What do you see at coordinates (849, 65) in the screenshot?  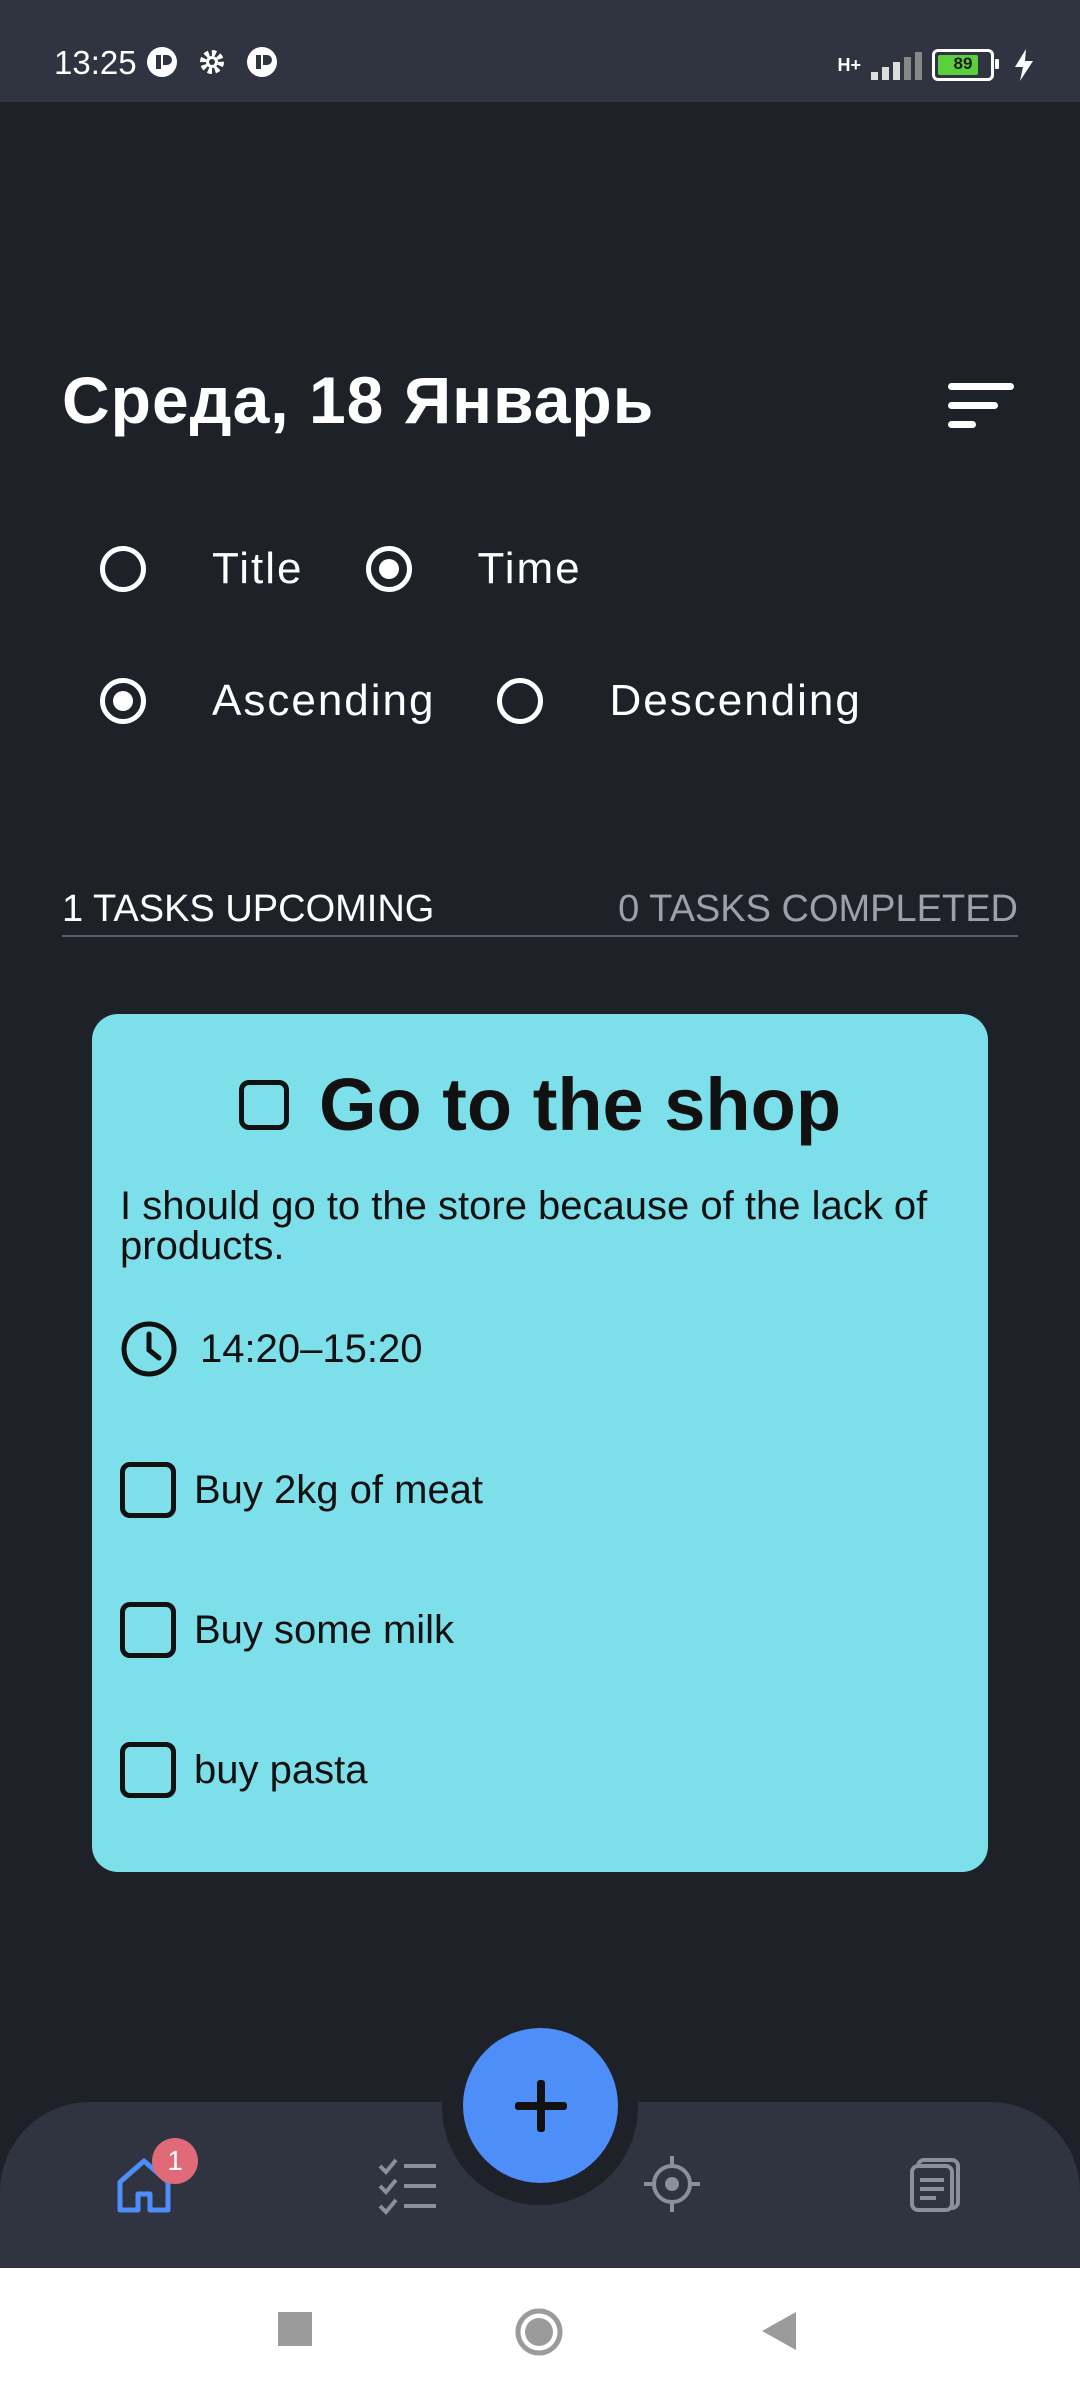 I see `network-type: H+` at bounding box center [849, 65].